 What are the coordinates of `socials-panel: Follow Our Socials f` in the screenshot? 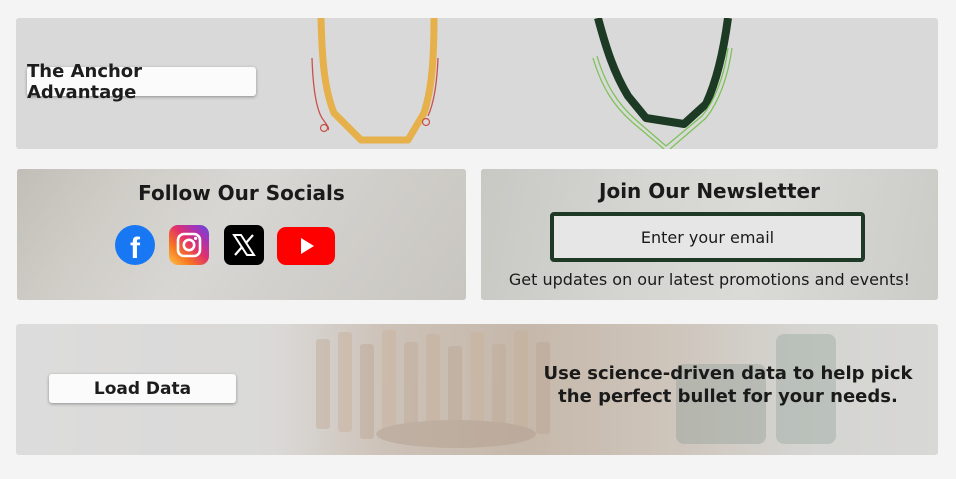 It's located at (241, 234).